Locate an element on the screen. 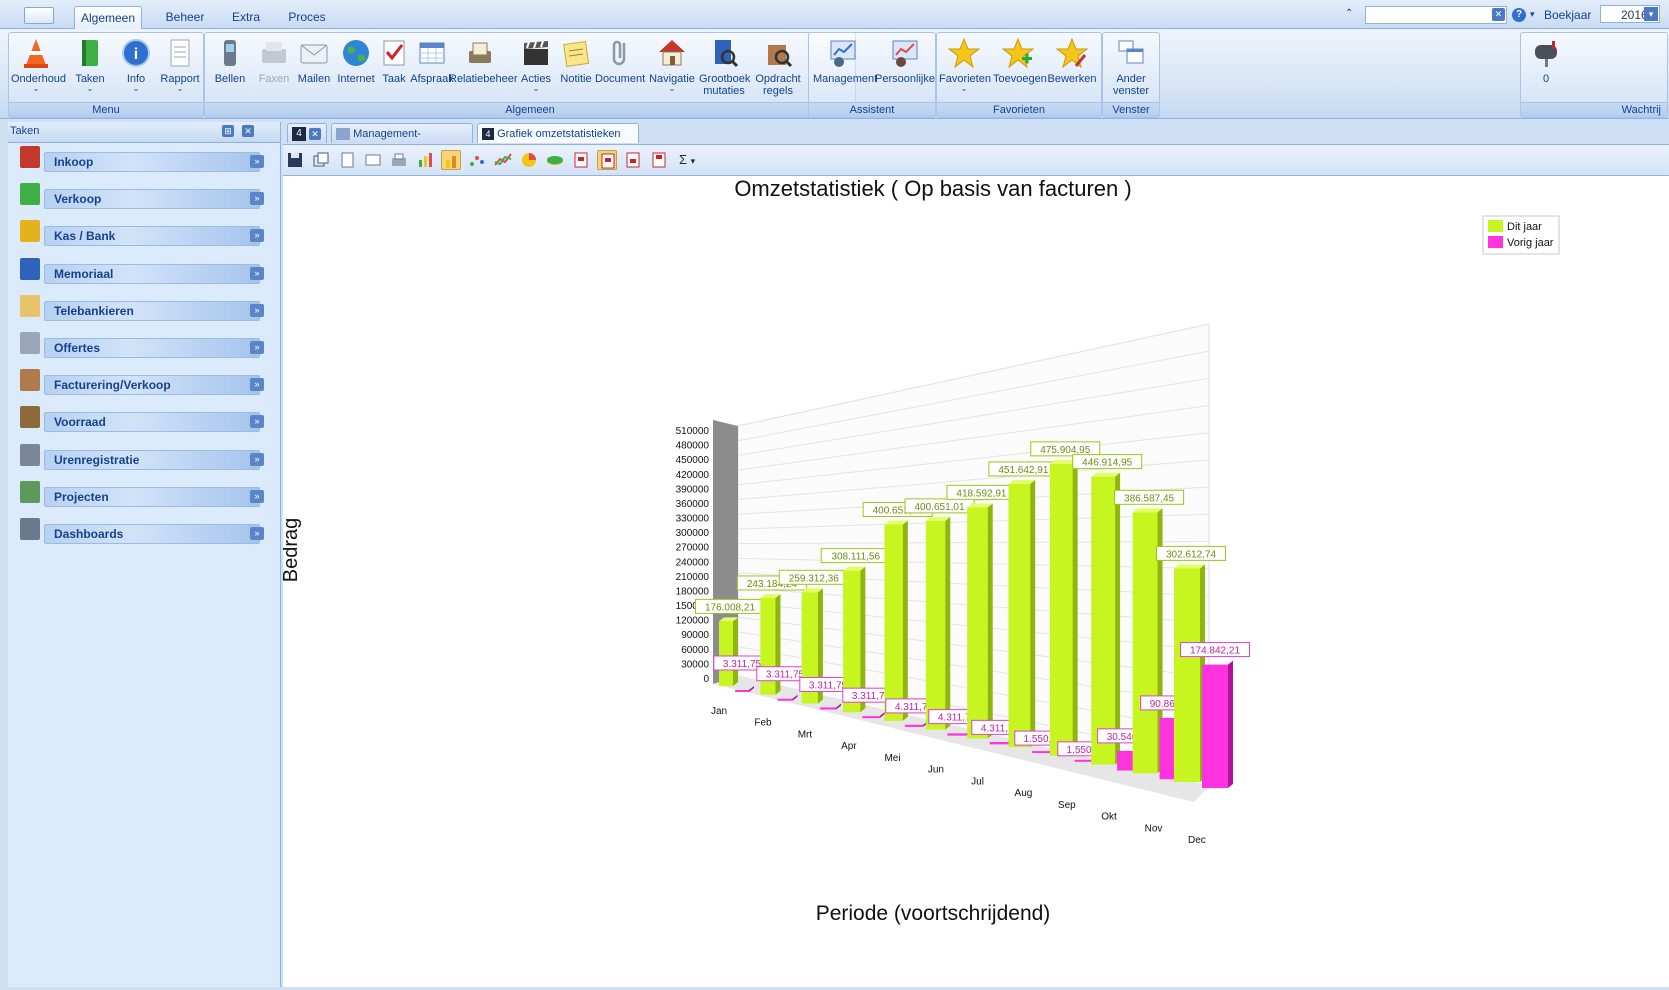 Image resolution: width=1669 pixels, height=990 pixels. data-label-vorig-jaar: 174.842,21 is located at coordinates (1215, 651).